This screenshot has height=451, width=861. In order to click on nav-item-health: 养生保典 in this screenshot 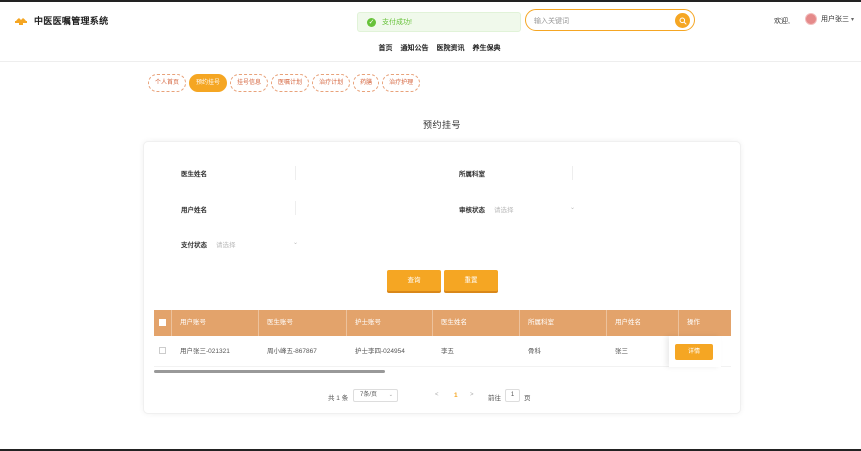, I will do `click(487, 48)`.